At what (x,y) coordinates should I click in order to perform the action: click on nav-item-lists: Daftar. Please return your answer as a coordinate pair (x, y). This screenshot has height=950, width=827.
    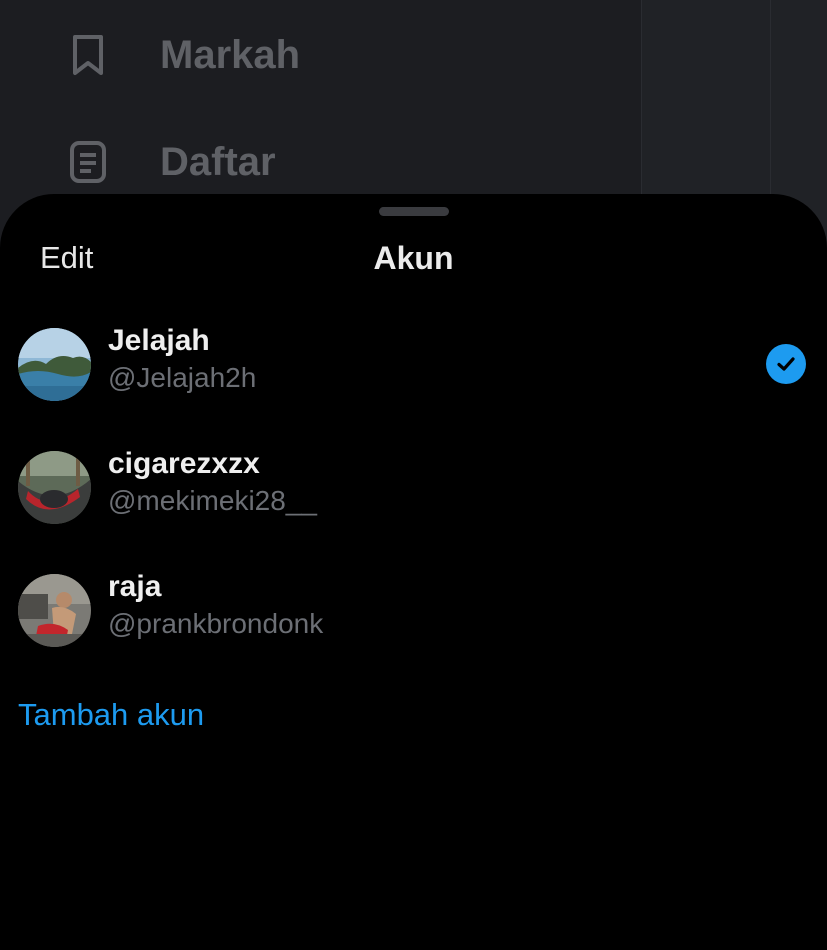
    Looking at the image, I should click on (172, 162).